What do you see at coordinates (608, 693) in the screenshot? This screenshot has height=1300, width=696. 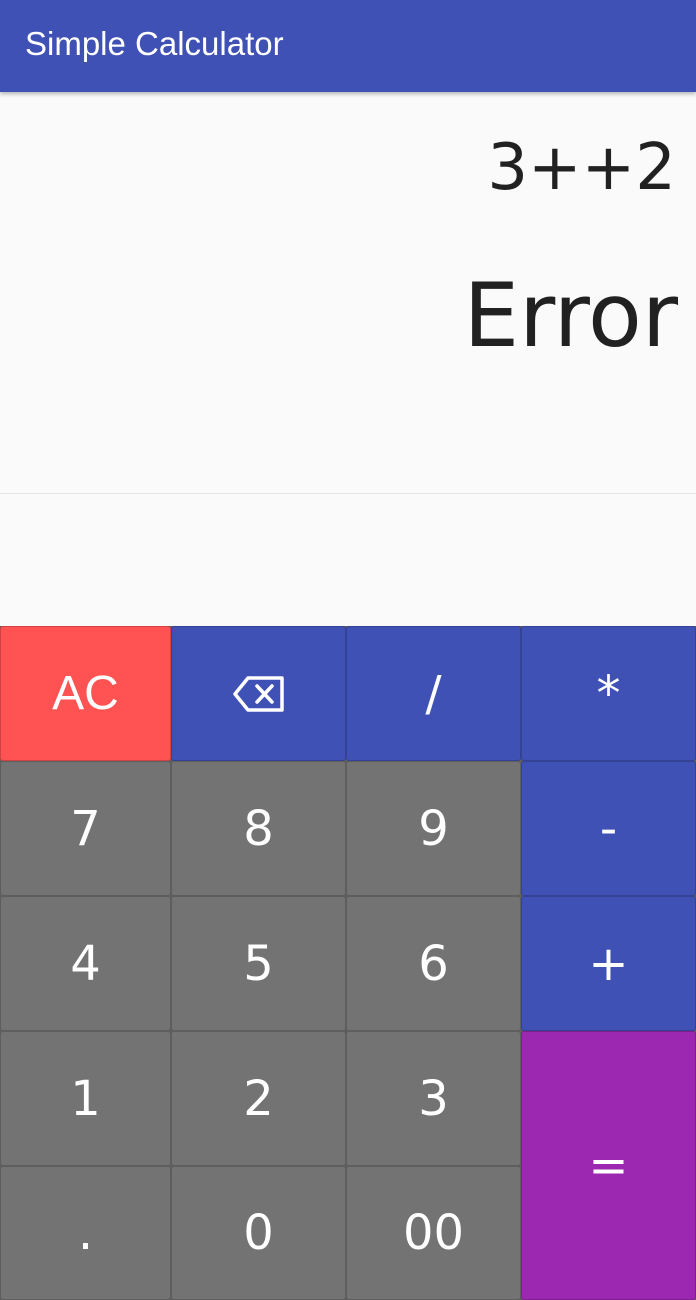 I see `multiply-button: *` at bounding box center [608, 693].